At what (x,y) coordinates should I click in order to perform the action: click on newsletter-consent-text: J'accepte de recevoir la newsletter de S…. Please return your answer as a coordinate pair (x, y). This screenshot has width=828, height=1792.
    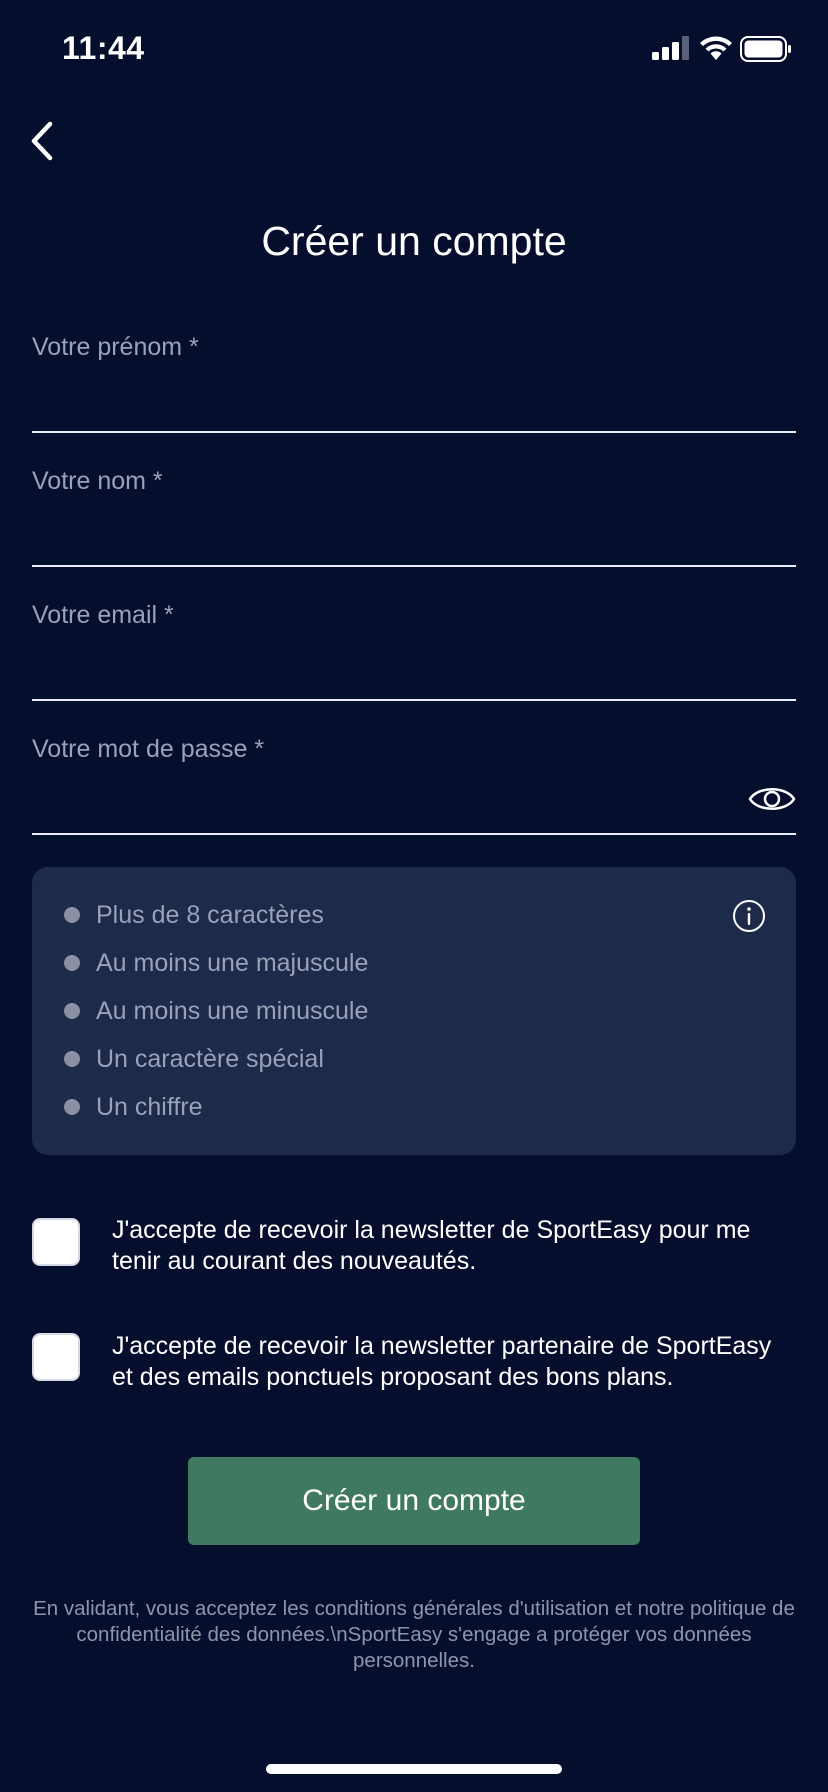
    Looking at the image, I should click on (431, 1245).